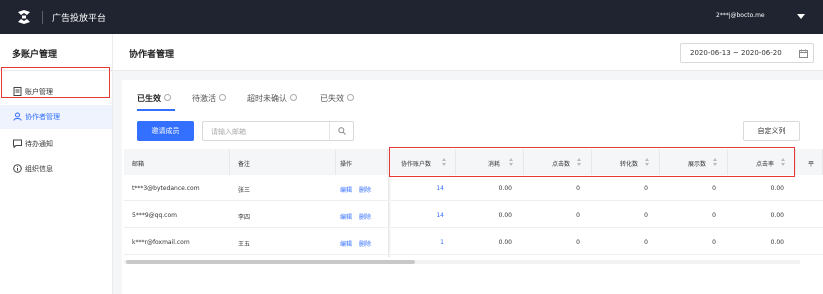  What do you see at coordinates (801, 16) in the screenshot?
I see `chevron-down-icon` at bounding box center [801, 16].